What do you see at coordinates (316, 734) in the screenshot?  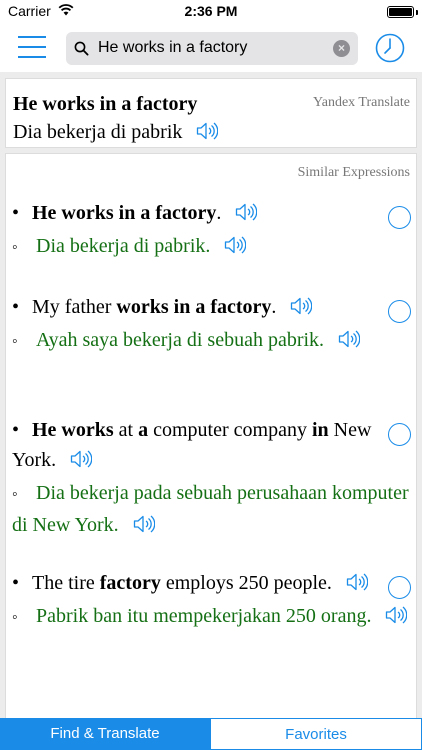 I see `tab-favorites: Favorites` at bounding box center [316, 734].